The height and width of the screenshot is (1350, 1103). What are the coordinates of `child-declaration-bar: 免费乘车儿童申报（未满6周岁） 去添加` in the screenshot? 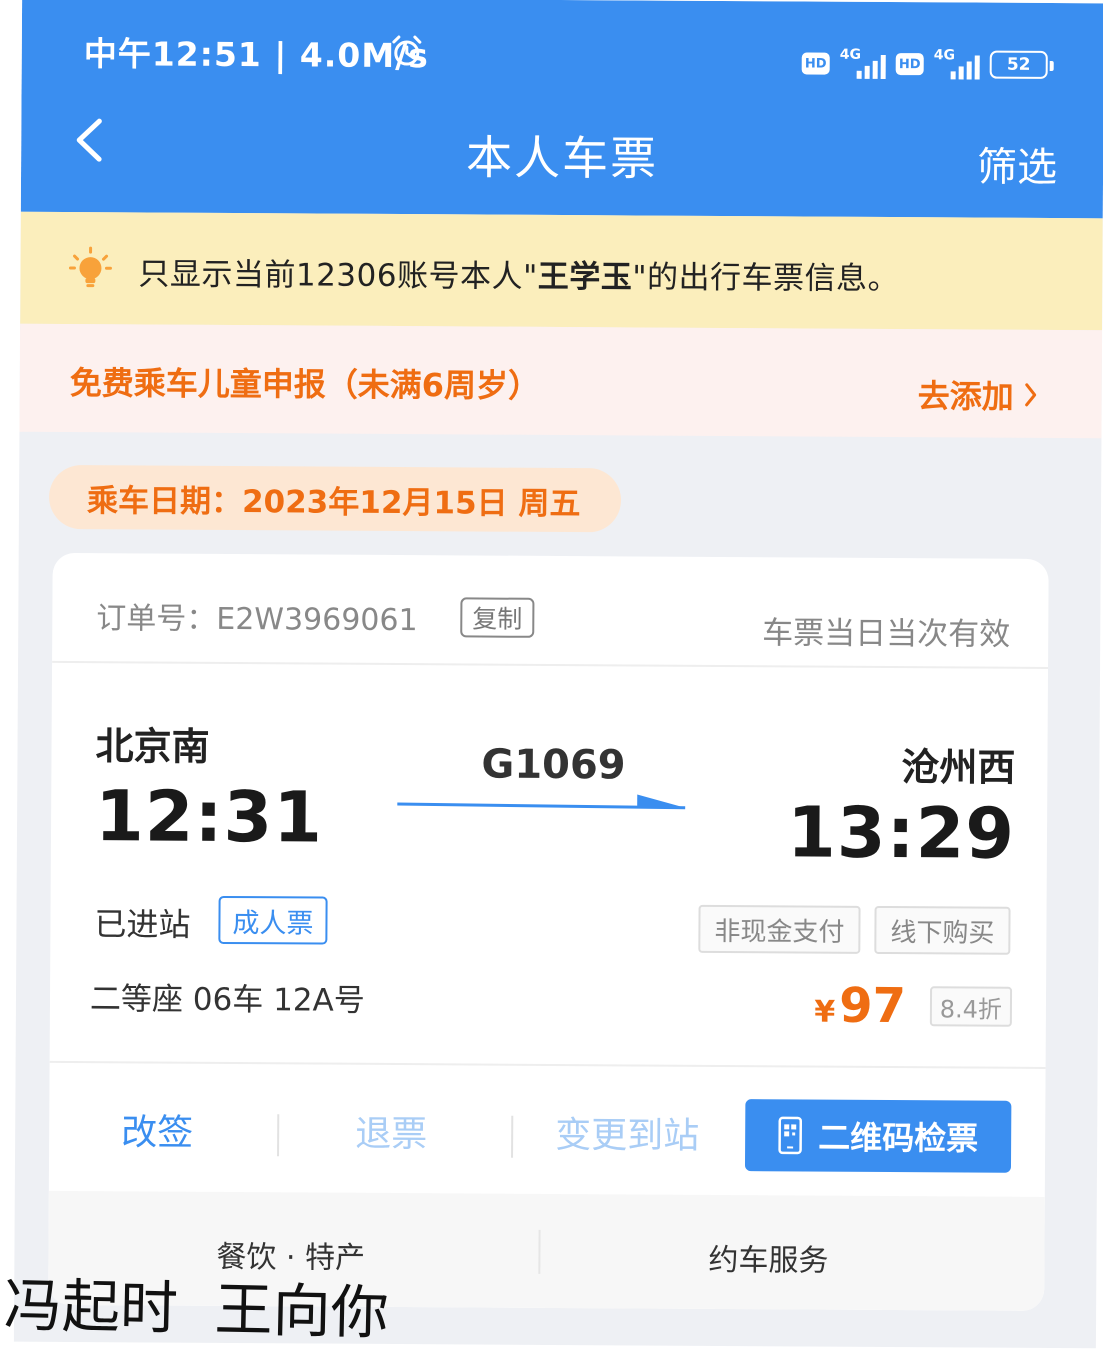 It's located at (561, 381).